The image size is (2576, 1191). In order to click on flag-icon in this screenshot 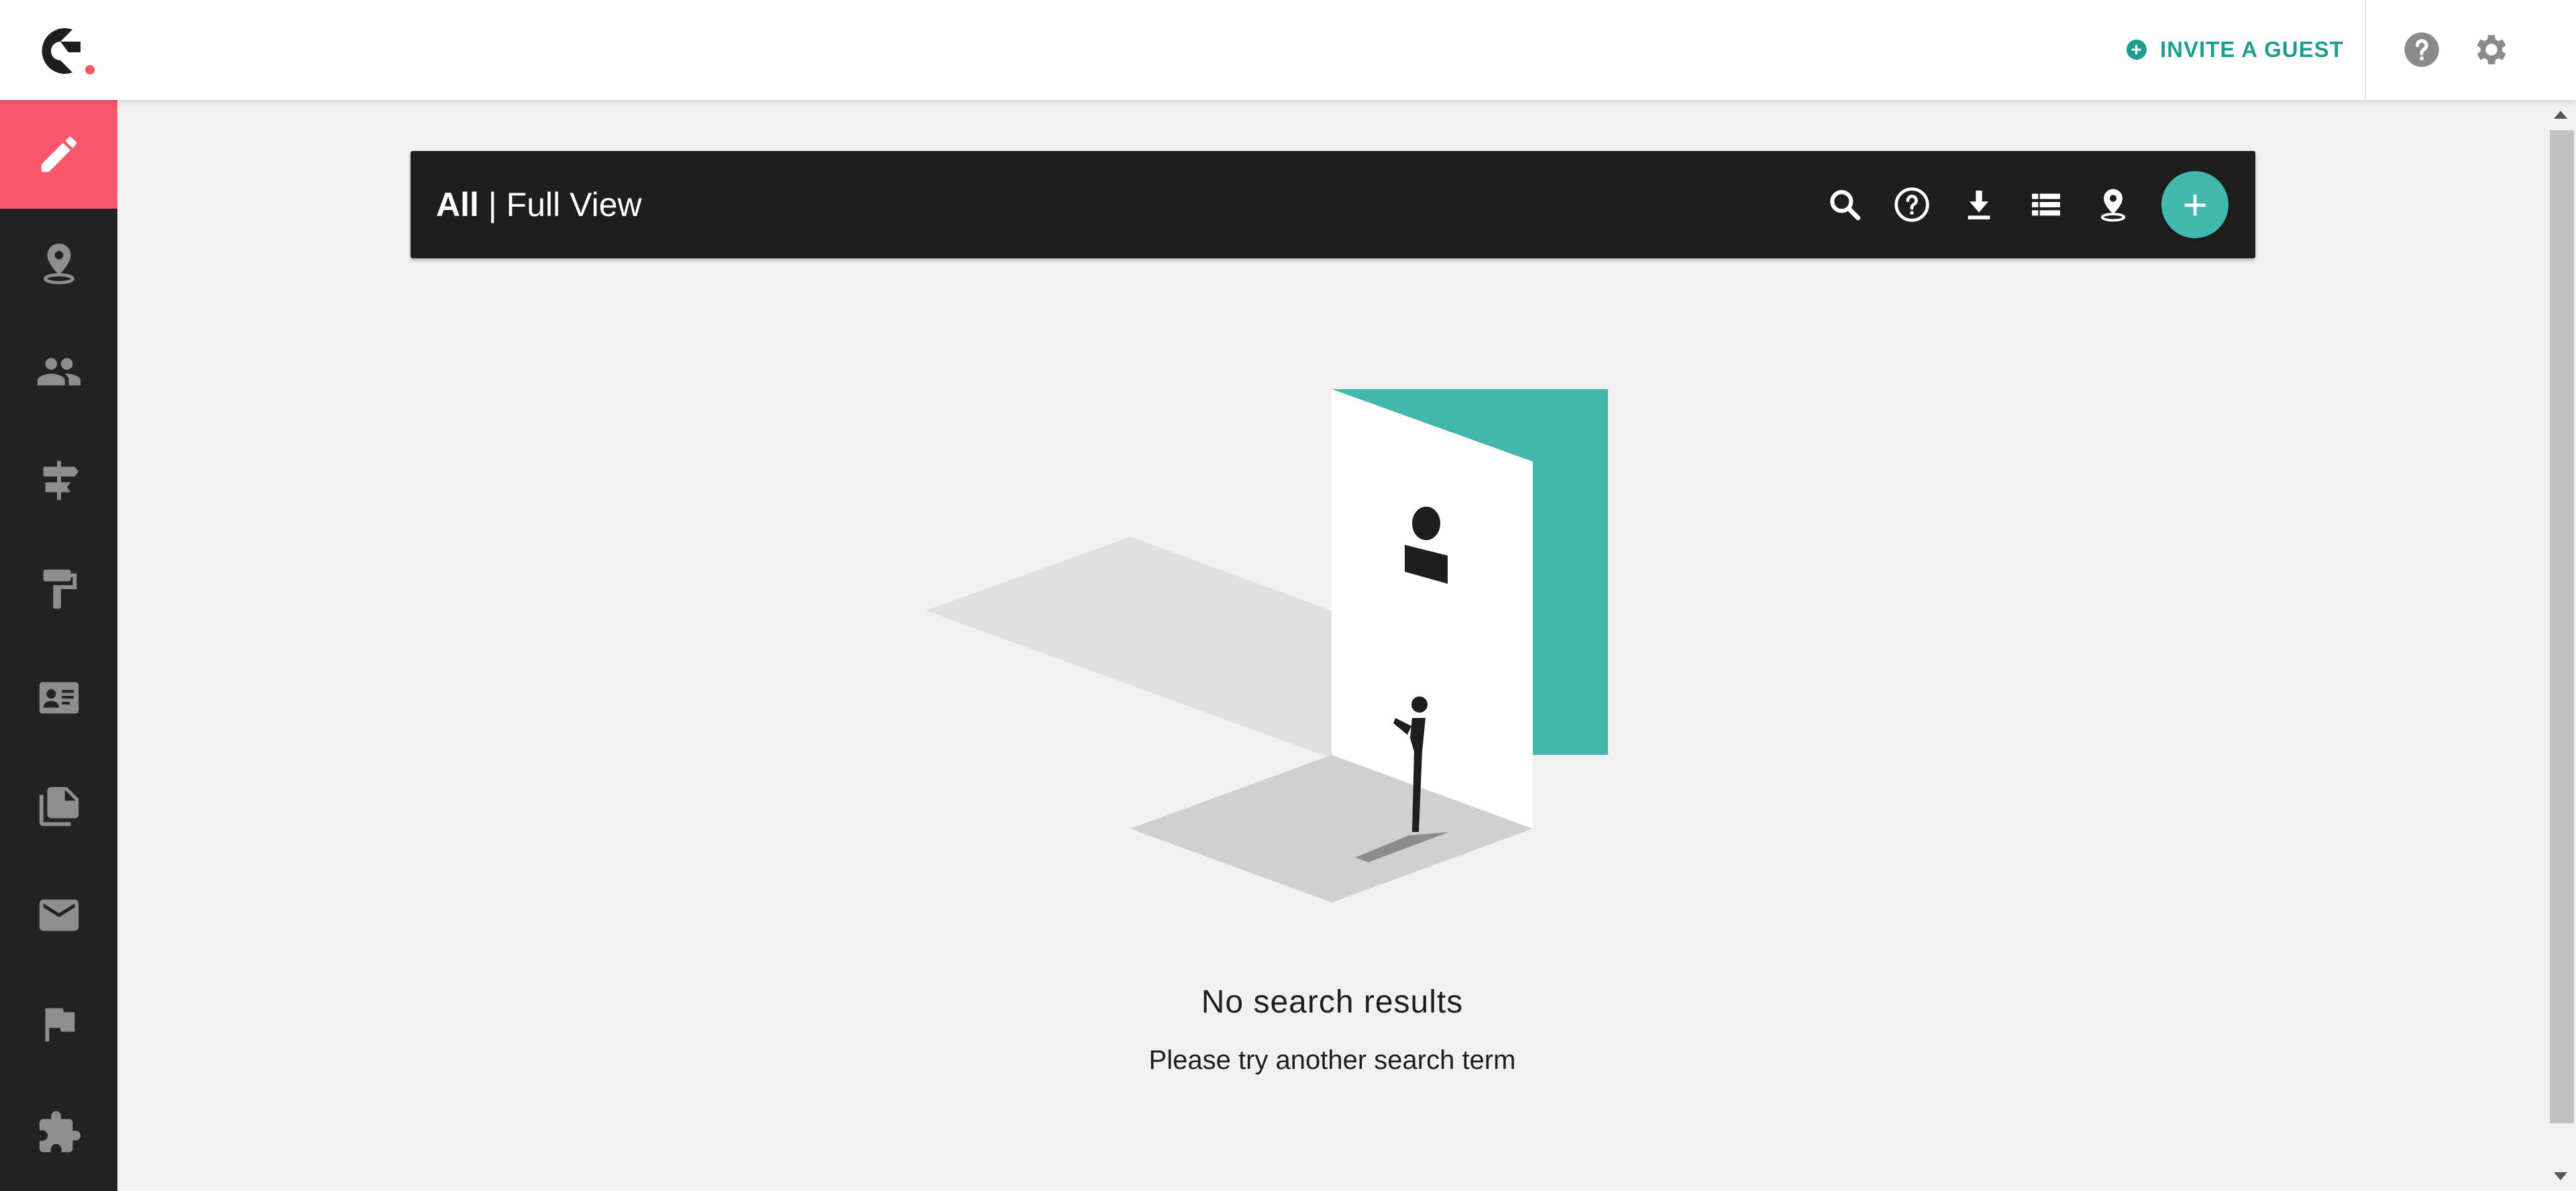, I will do `click(59, 1025)`.